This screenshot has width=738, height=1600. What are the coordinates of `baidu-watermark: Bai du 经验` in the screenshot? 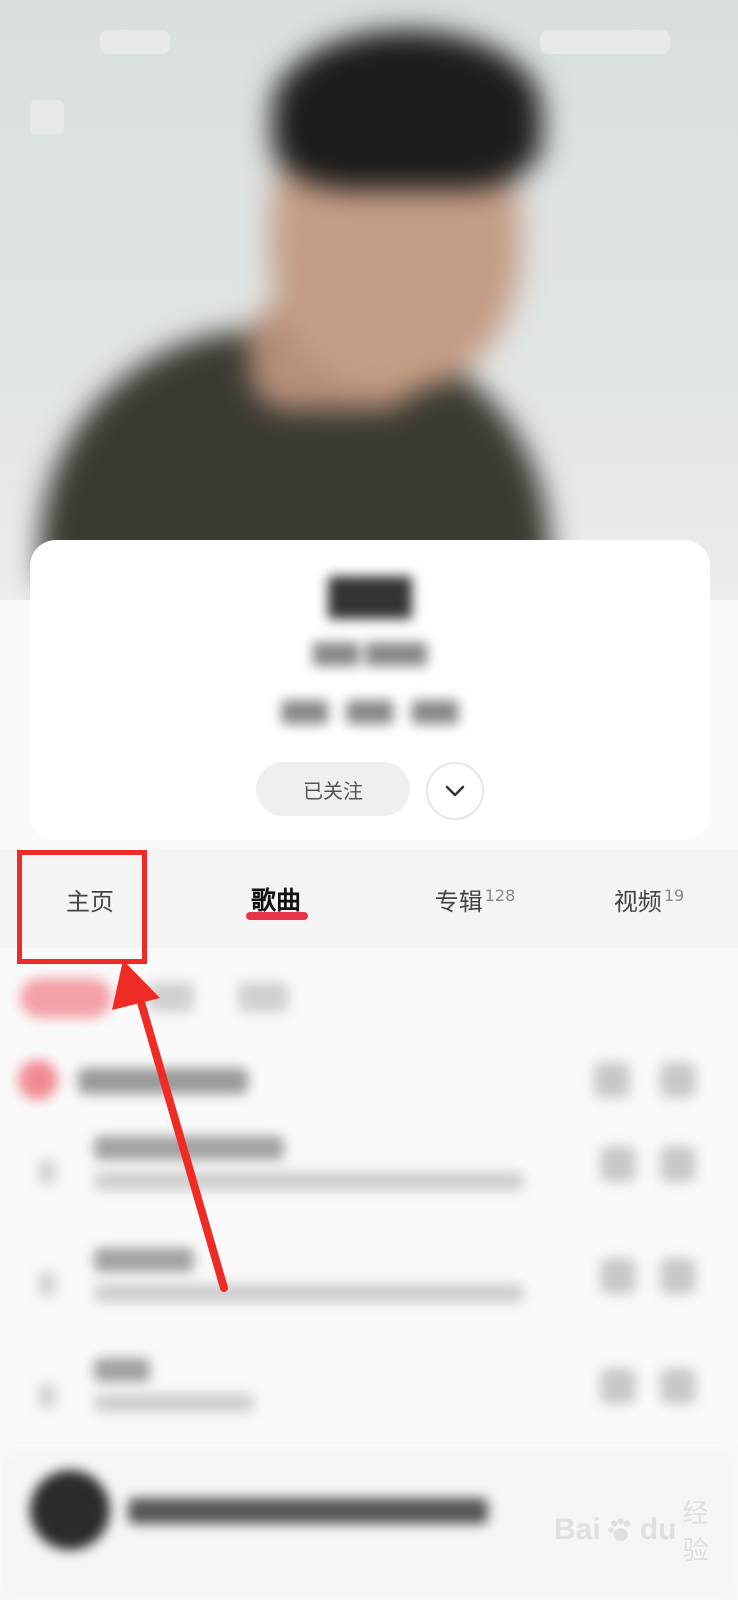 It's located at (639, 1532).